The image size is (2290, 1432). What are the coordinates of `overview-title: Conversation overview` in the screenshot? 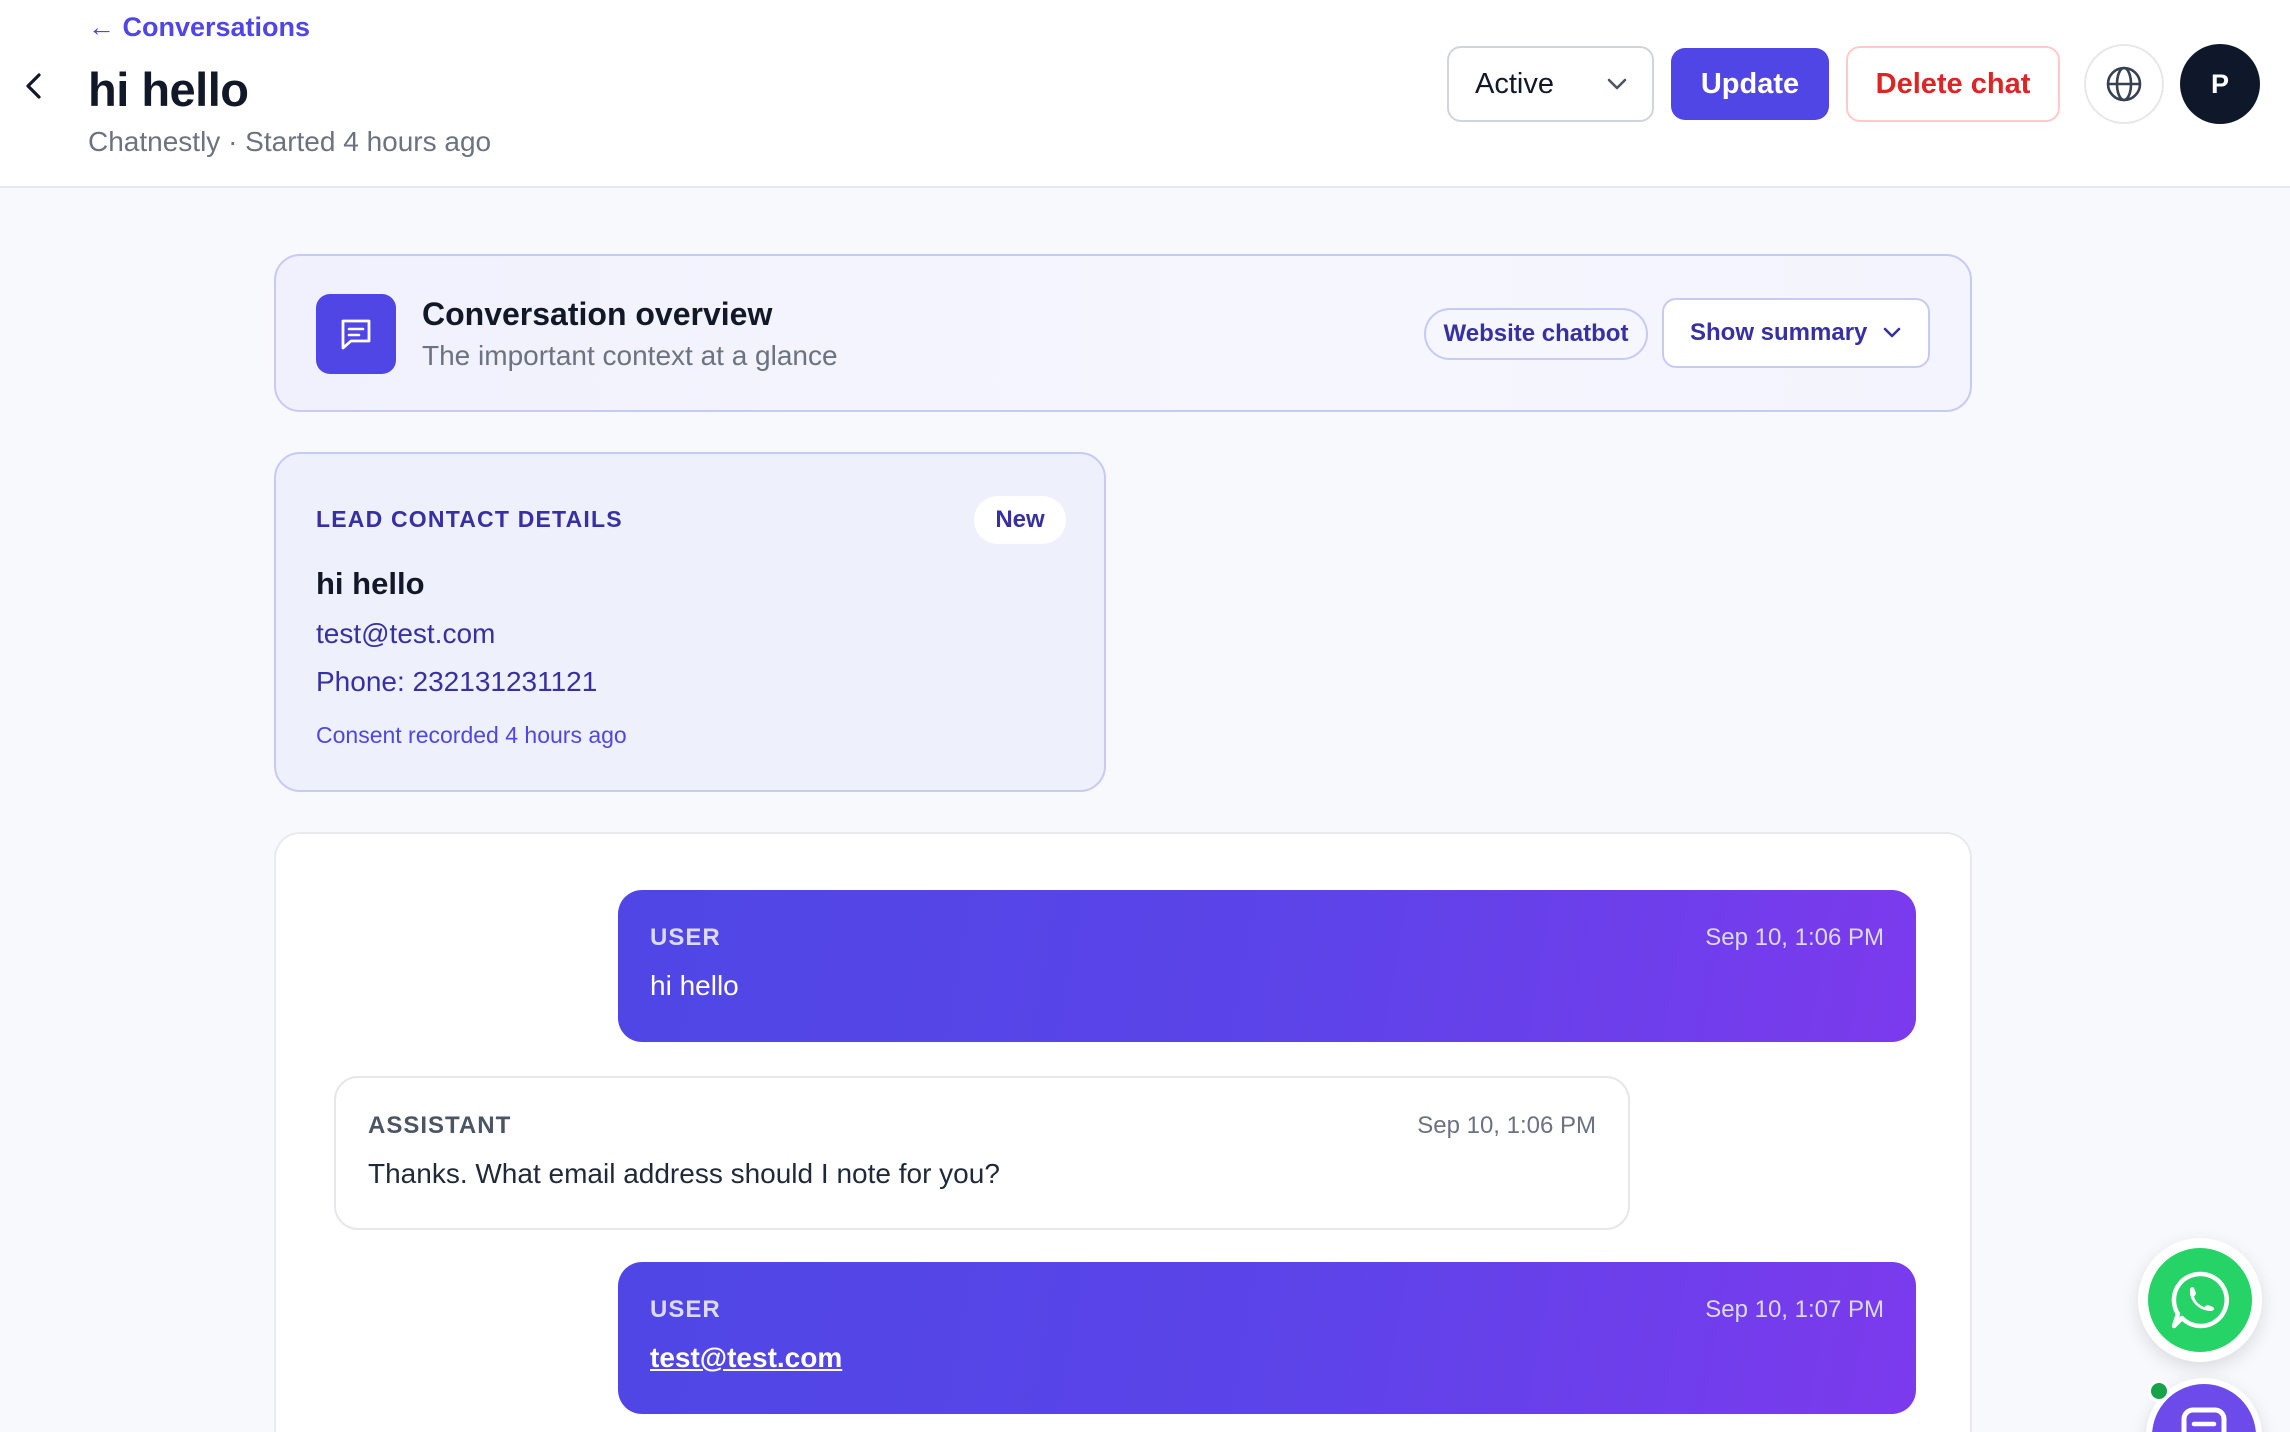 It's located at (597, 314).